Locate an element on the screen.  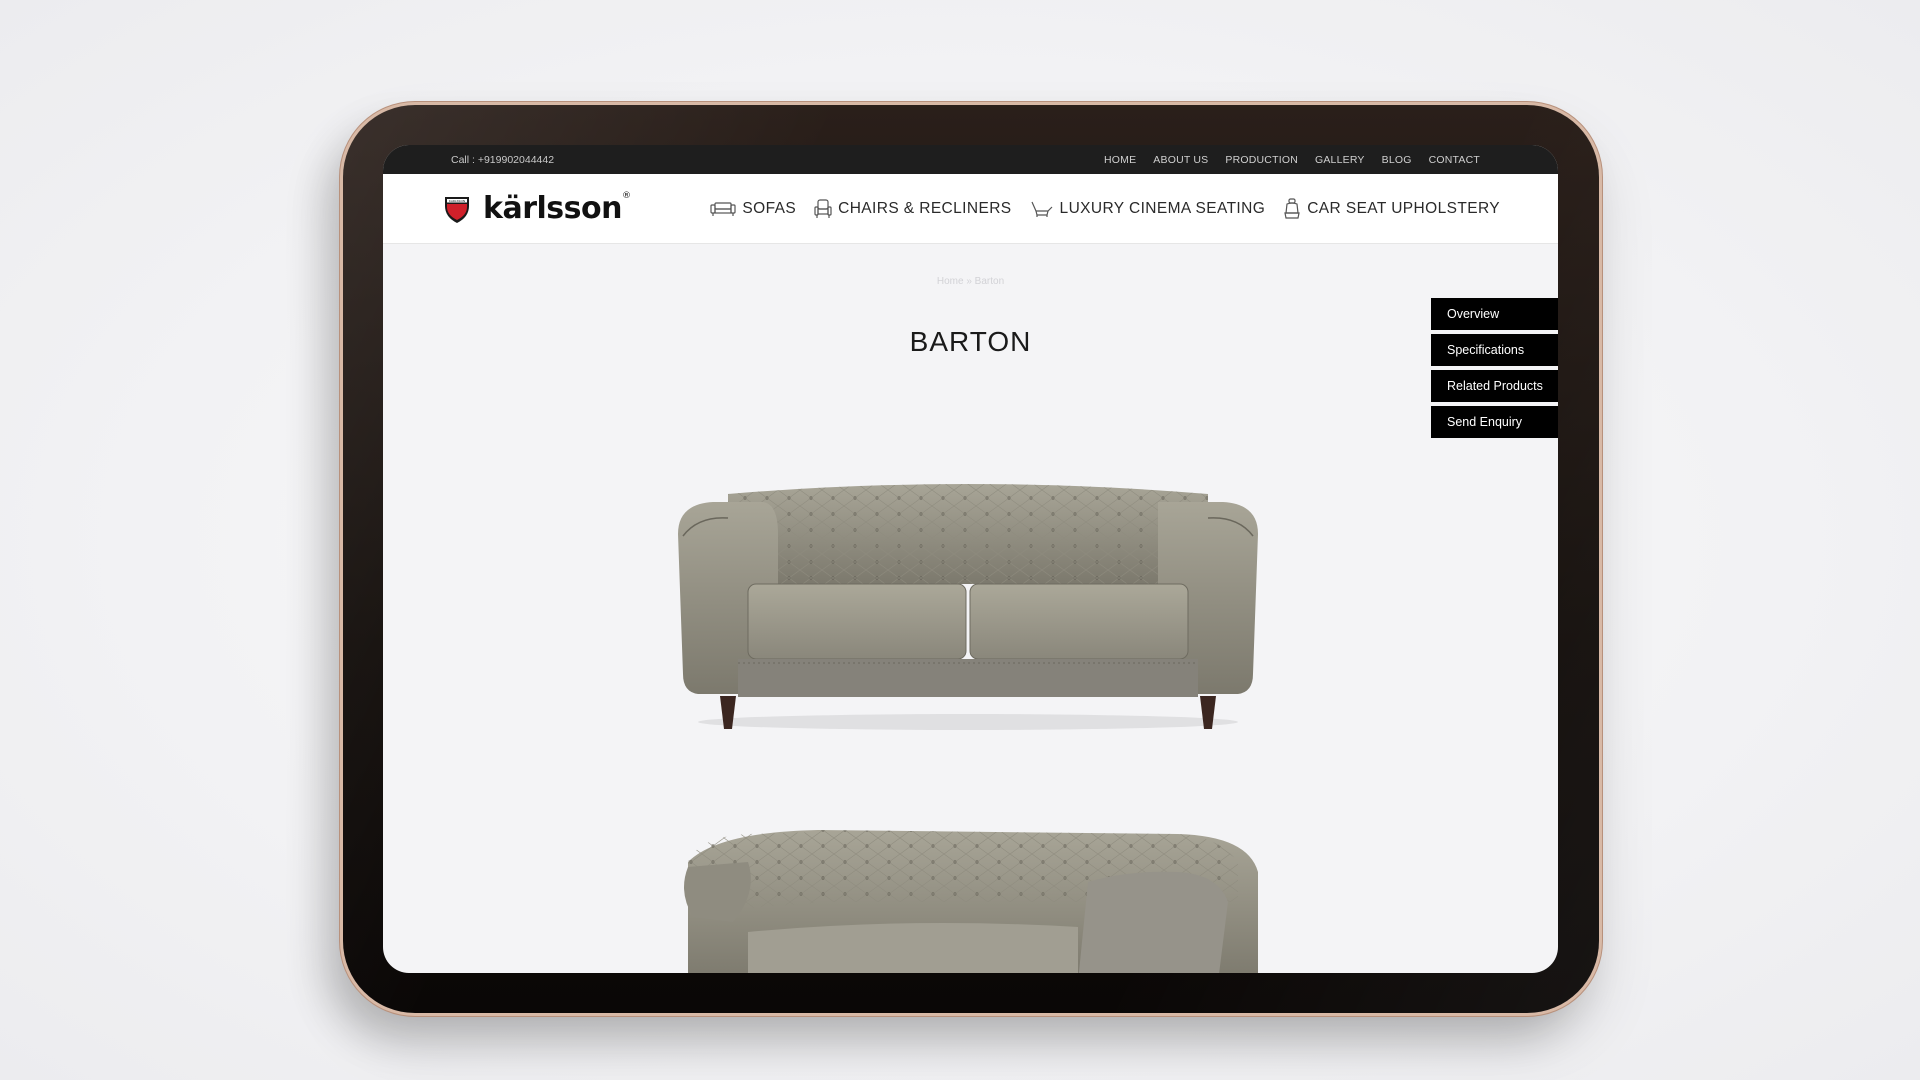
nav-luxury-cinema-seating: LUXURY CINEMA SEATING is located at coordinates (1148, 209).